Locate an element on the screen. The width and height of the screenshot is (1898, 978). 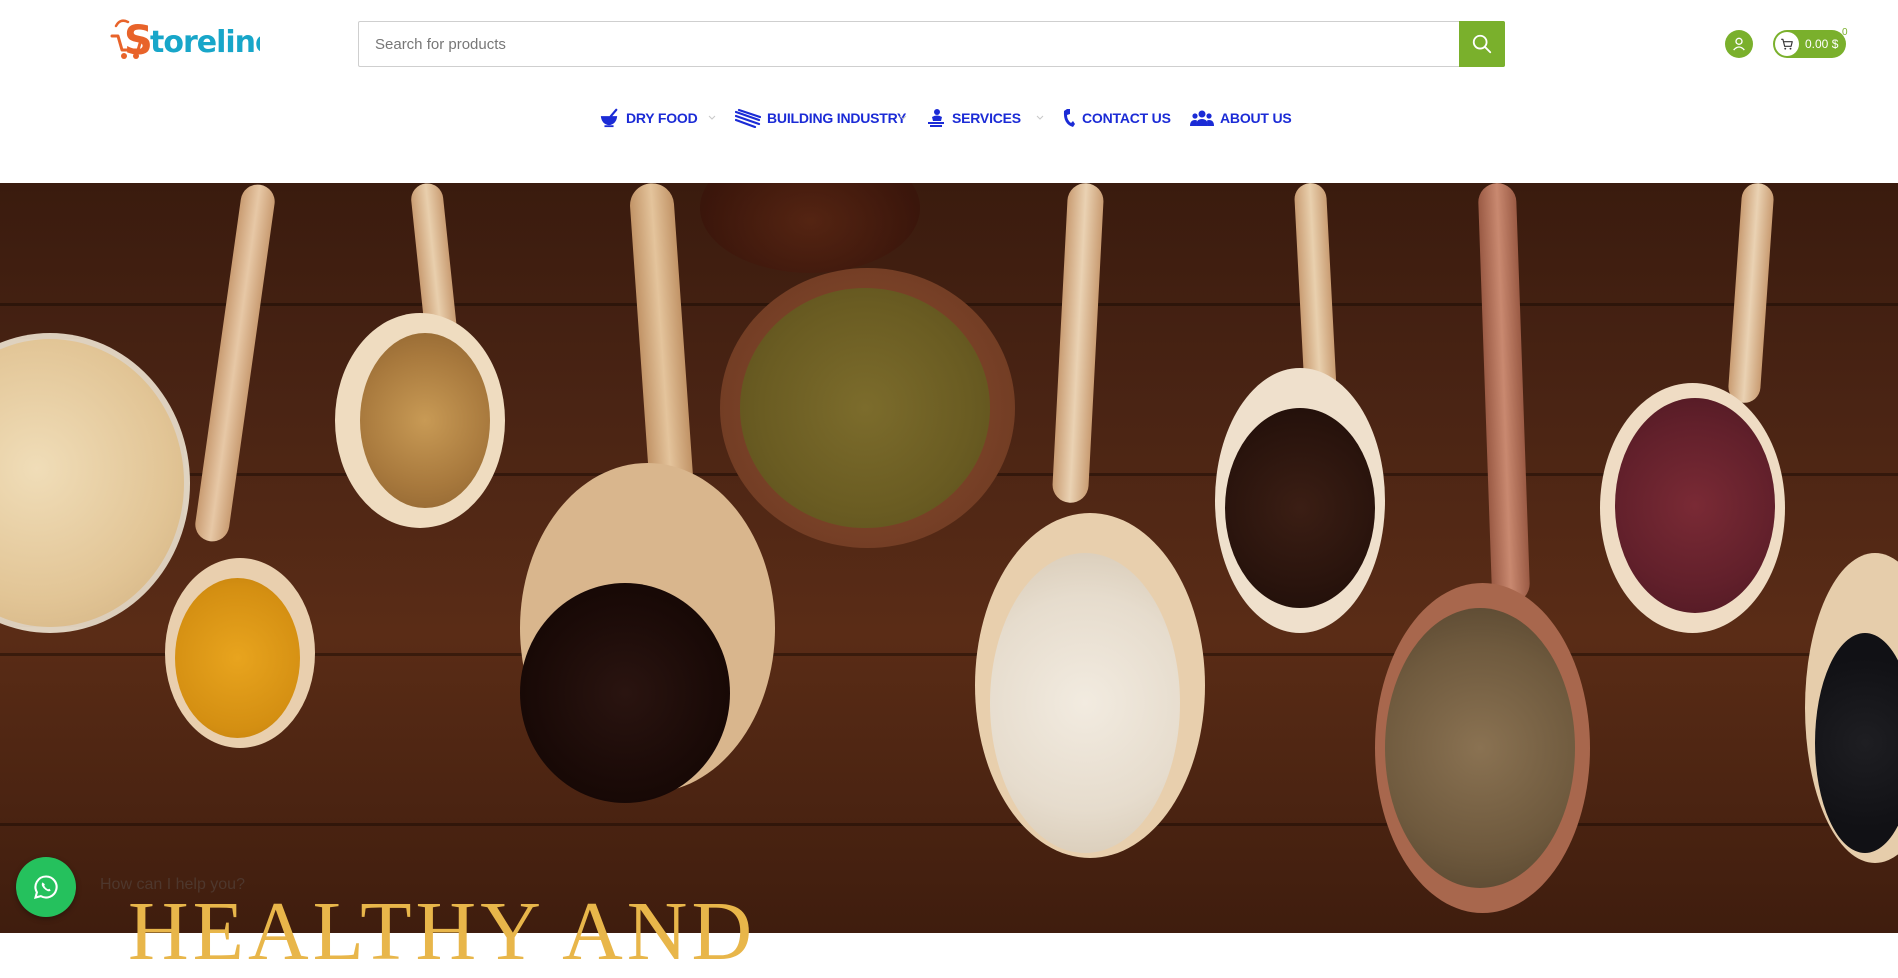
cart-total: 0.00 $ is located at coordinates (1822, 44).